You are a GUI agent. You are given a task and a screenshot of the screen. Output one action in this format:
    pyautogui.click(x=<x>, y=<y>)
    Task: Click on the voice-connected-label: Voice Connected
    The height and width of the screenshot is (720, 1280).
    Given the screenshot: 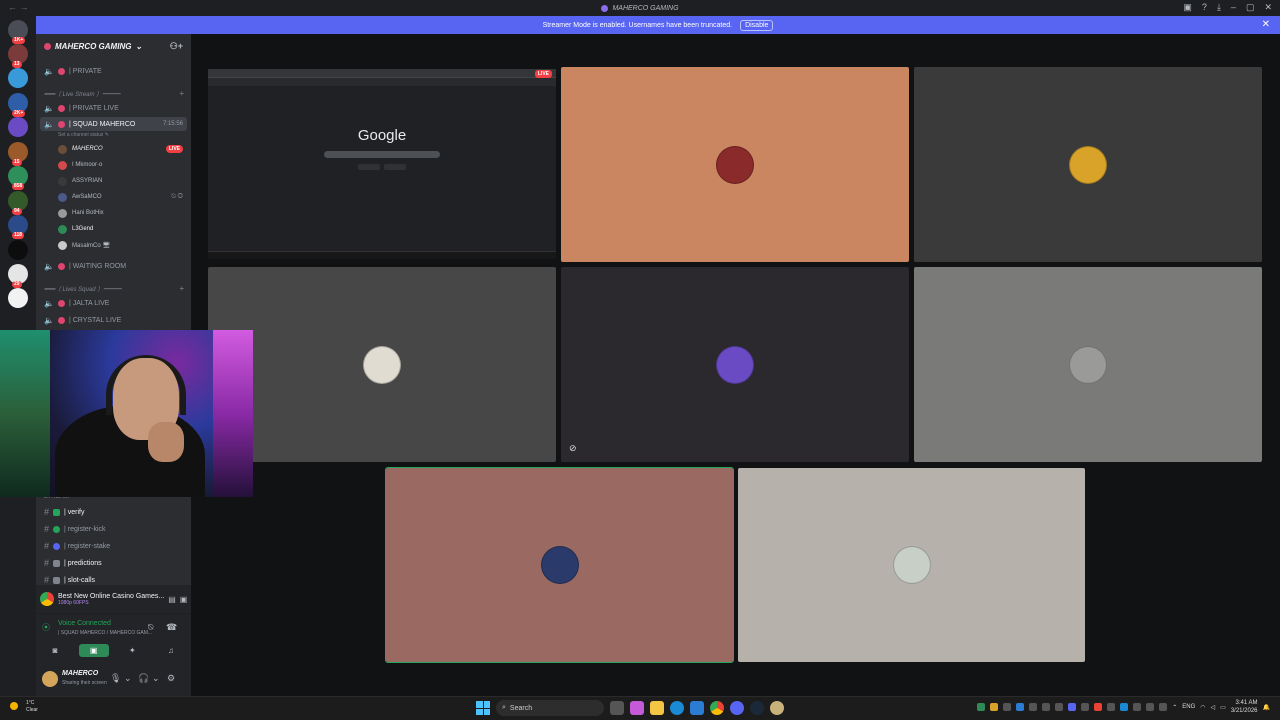 What is the action you would take?
    pyautogui.click(x=84, y=623)
    